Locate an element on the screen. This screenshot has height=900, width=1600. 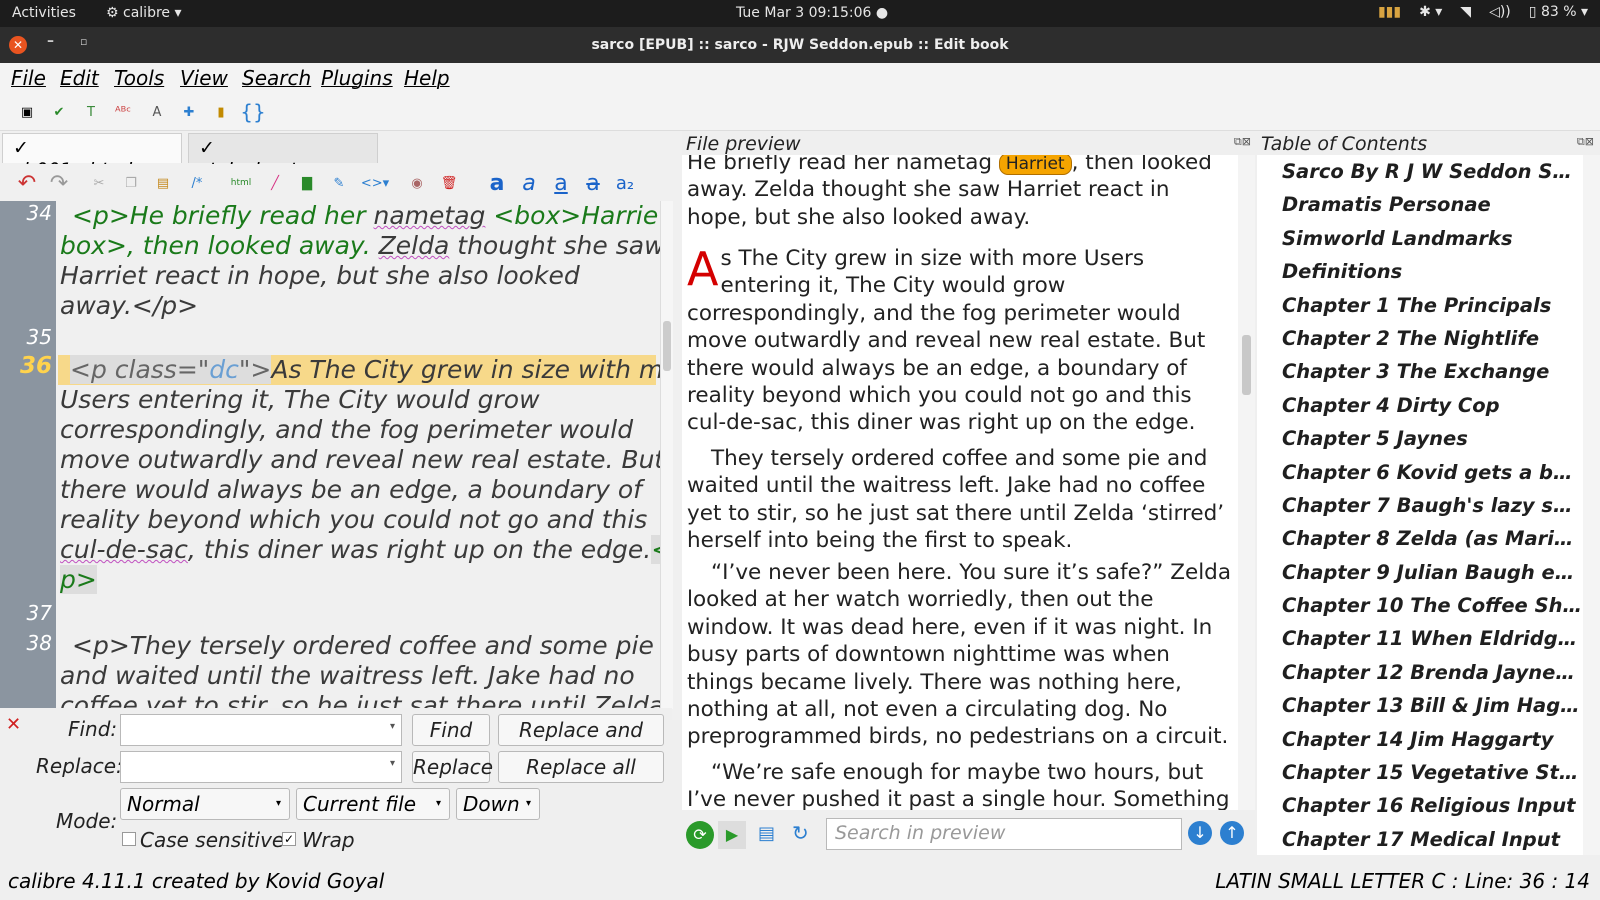
toc-item: Chapter 4 Dirty Cop is located at coordinates (1432, 405).